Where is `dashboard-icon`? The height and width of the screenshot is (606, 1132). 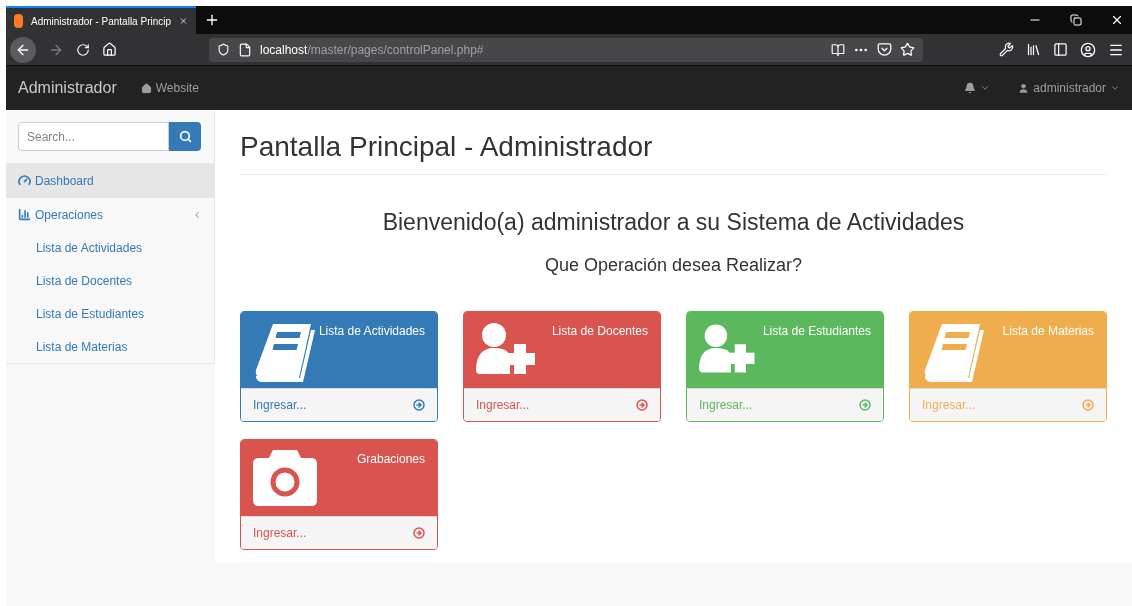 dashboard-icon is located at coordinates (24, 180).